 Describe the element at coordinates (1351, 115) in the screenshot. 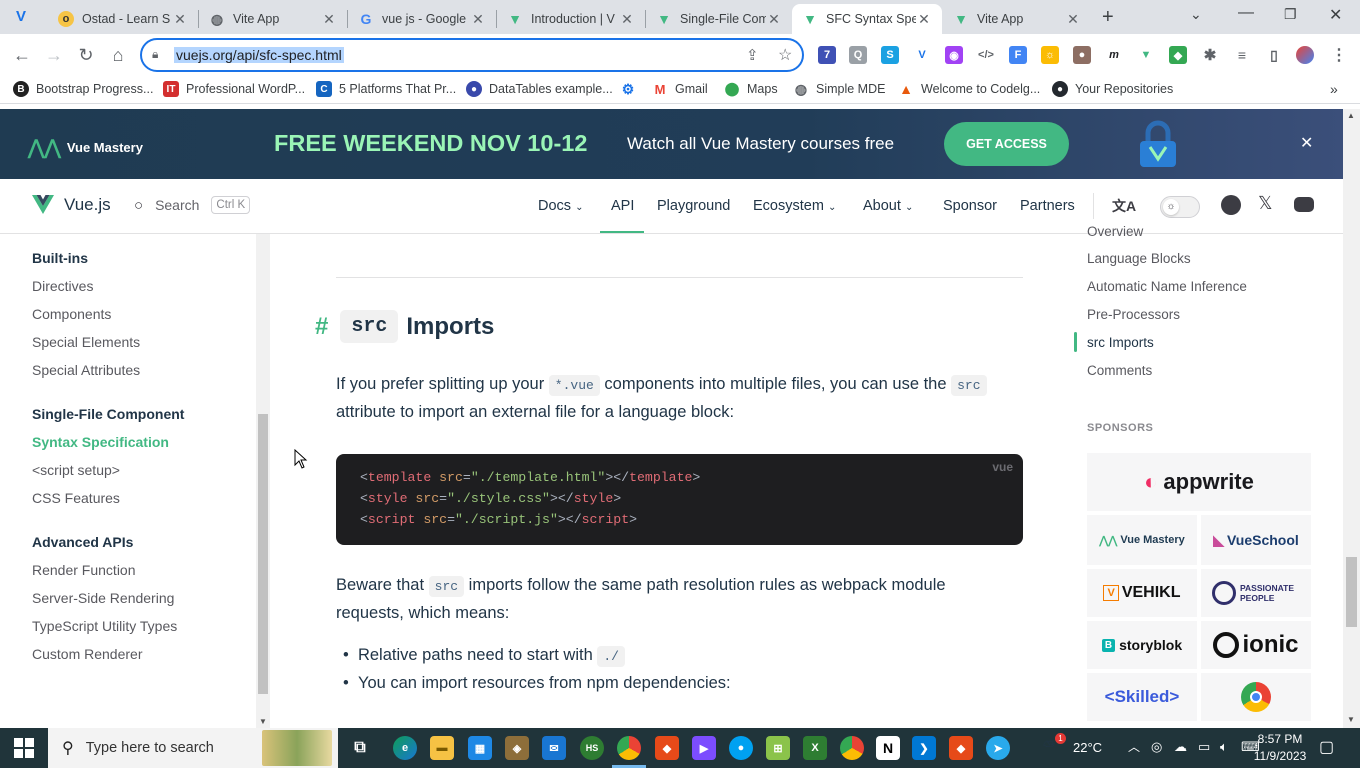

I see `scroll-up-arrow-icon: ▲` at that location.